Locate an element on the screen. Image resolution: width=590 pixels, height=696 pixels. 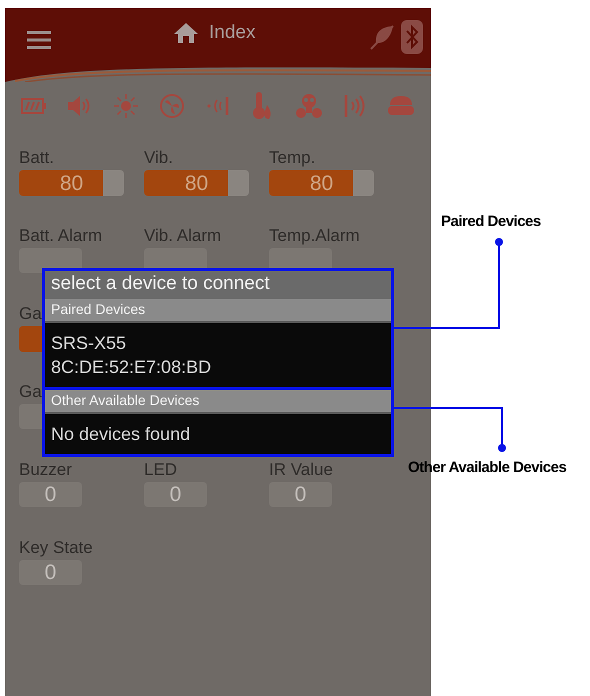
button-icon is located at coordinates (401, 106).